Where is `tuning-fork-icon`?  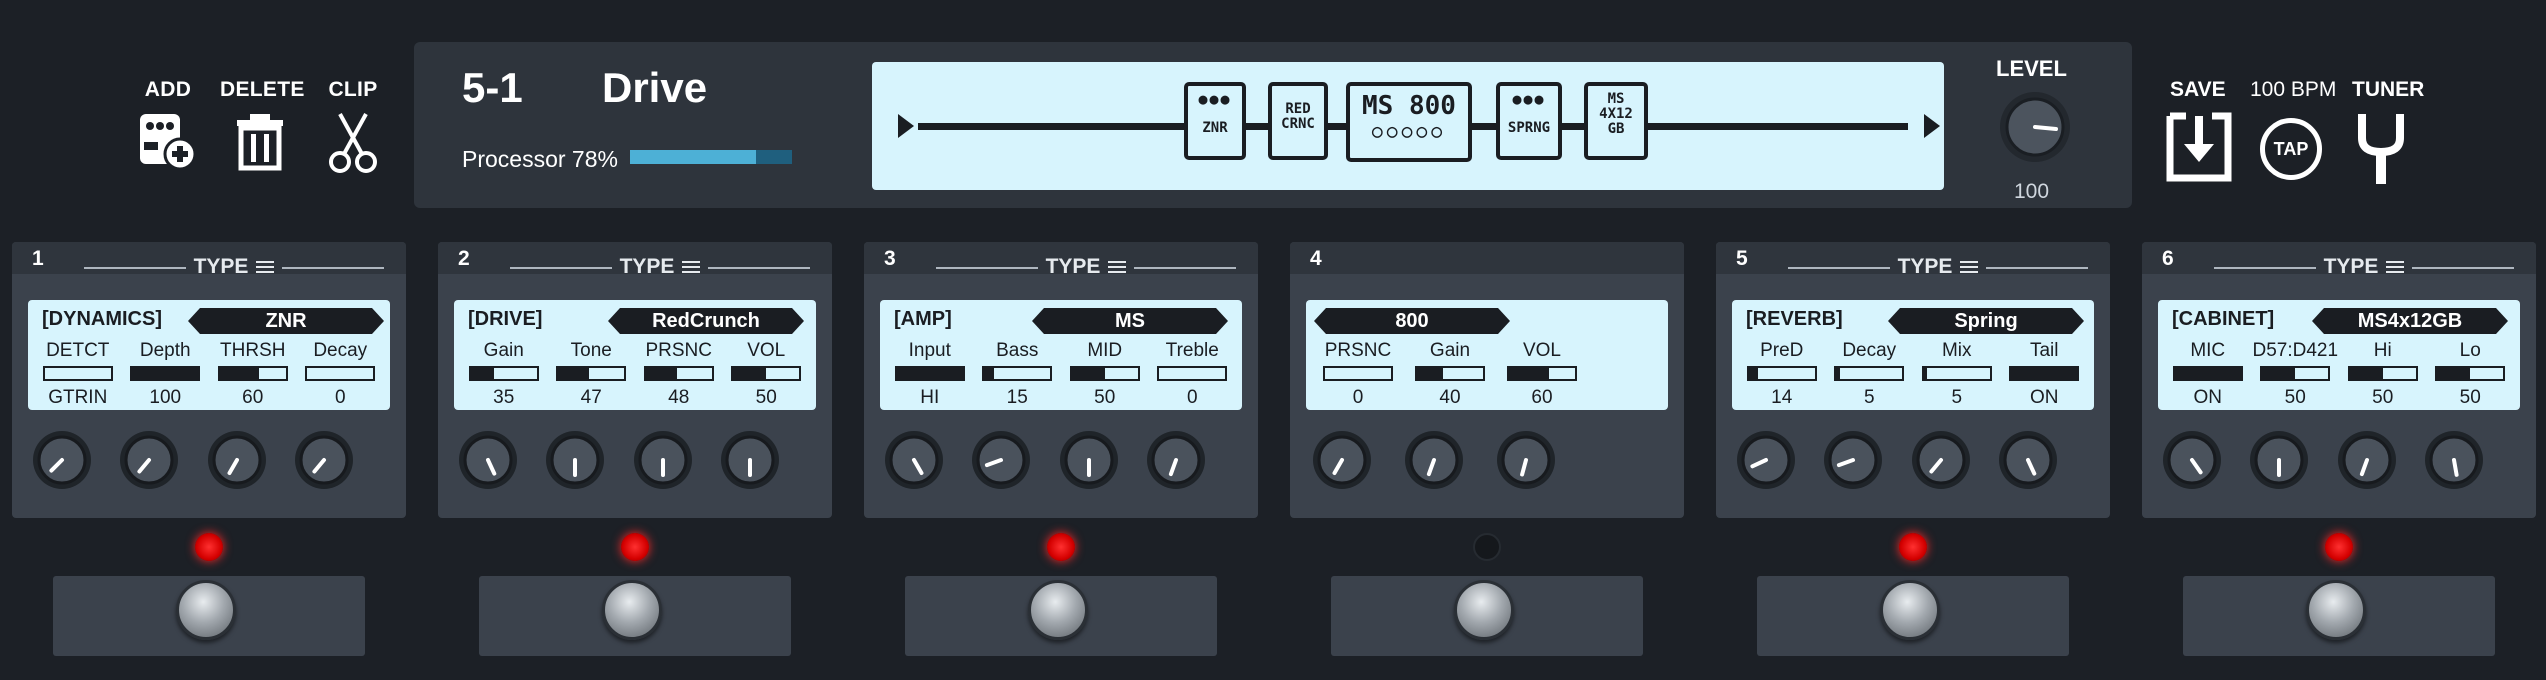
tuning-fork-icon is located at coordinates (2381, 148).